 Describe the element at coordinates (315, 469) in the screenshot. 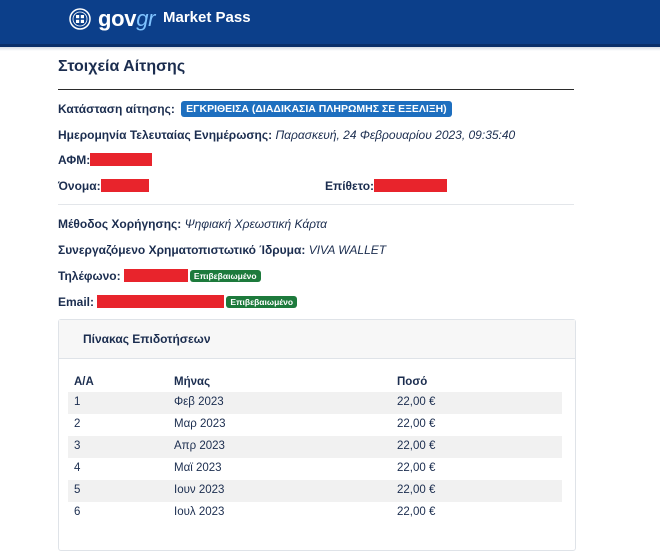

I see `table-row: 4 Μαϊ 2023 22,00 €` at that location.